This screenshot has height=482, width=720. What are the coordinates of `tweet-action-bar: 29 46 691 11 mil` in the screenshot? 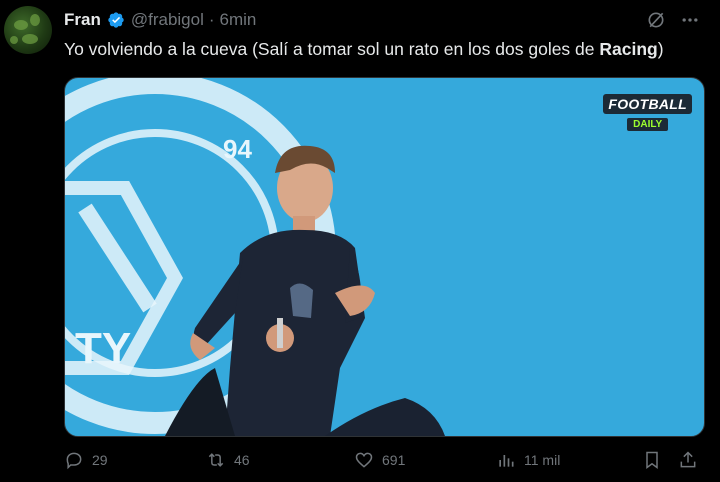 It's located at (383, 463).